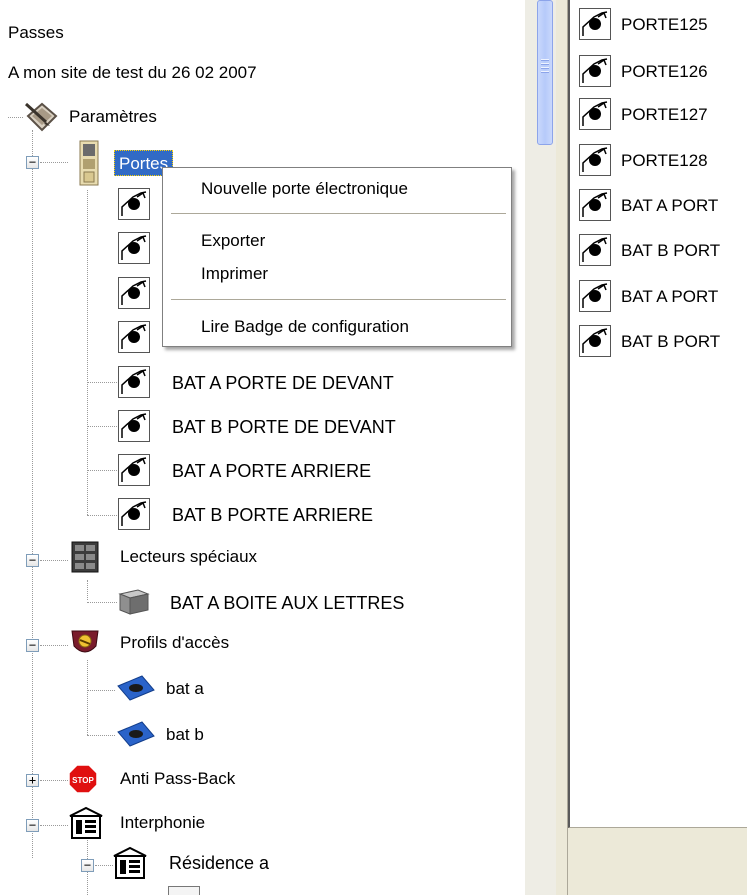 The height and width of the screenshot is (895, 747). I want to click on tree-item-label: bat a, so click(185, 688).